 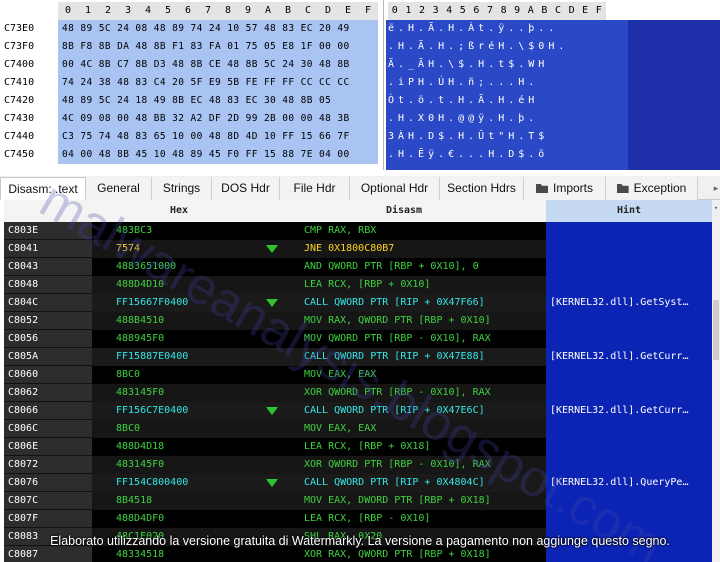 I want to click on ascii-row: .H.X0H.@@ÿ.H.þ., so click(x=463, y=119).